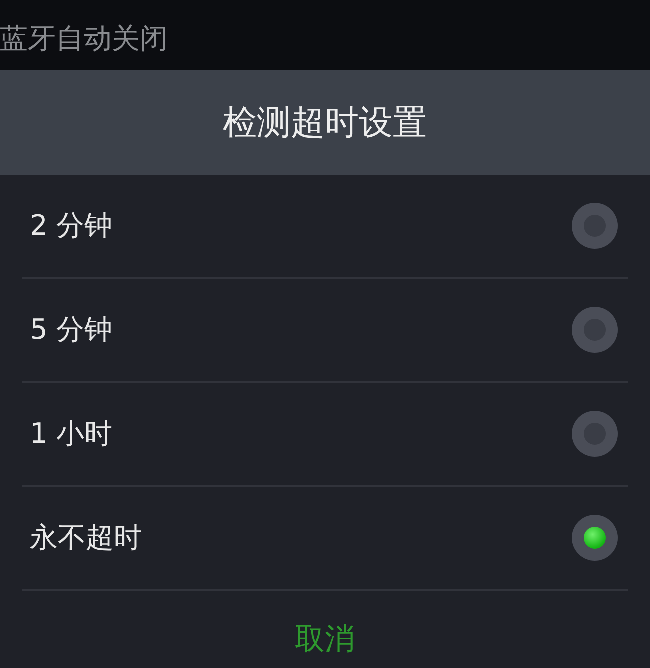  What do you see at coordinates (84, 39) in the screenshot?
I see `setting-title: 蓝牙自动关闭` at bounding box center [84, 39].